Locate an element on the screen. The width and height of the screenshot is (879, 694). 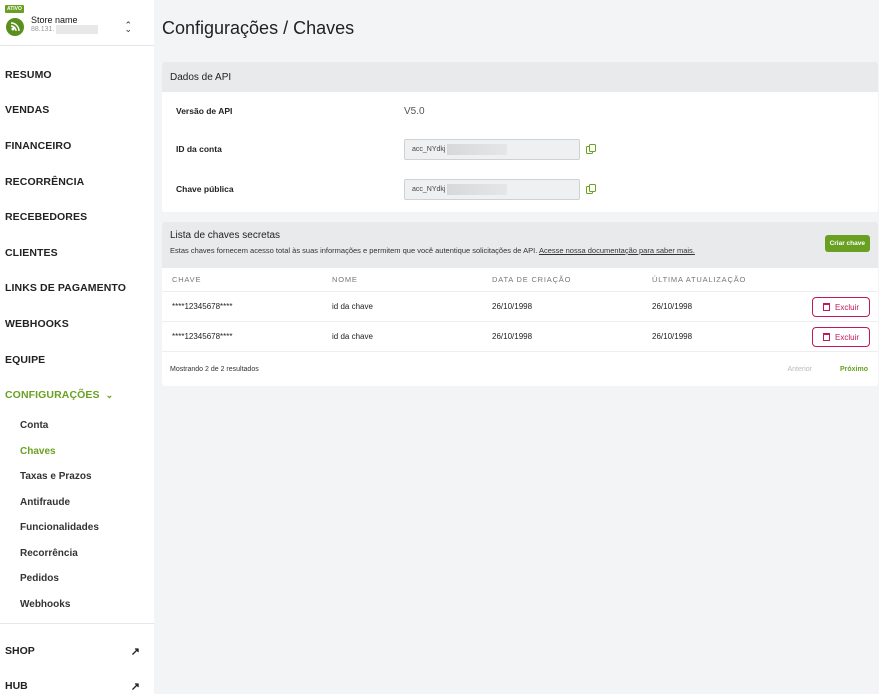
nav-item-webhooks: WEBHOOKS is located at coordinates (77, 324).